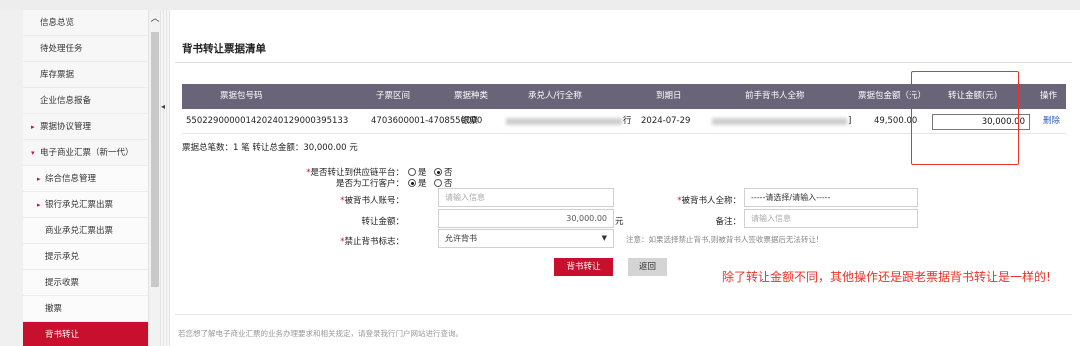 The image size is (1080, 346). I want to click on sidebar-item-prompt-accept: 提示承兑, so click(85, 257).